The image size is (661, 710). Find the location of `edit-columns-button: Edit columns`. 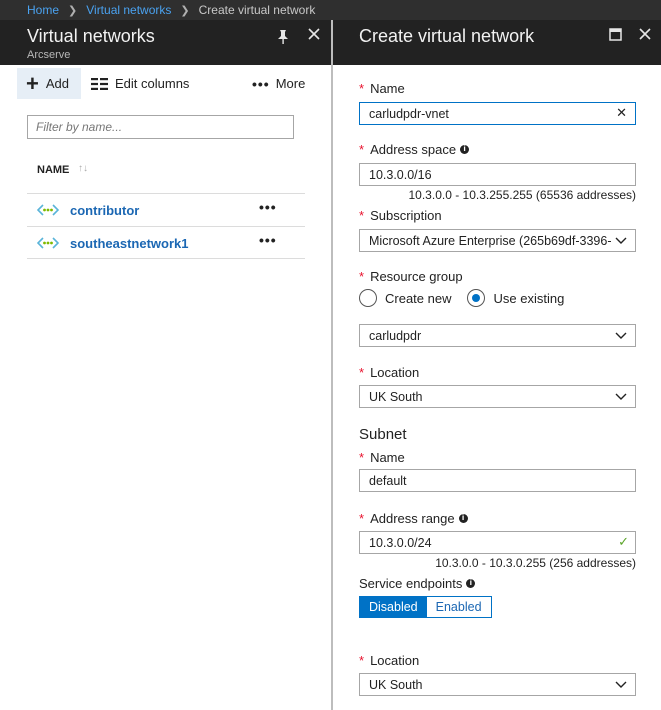

edit-columns-button: Edit columns is located at coordinates (140, 83).